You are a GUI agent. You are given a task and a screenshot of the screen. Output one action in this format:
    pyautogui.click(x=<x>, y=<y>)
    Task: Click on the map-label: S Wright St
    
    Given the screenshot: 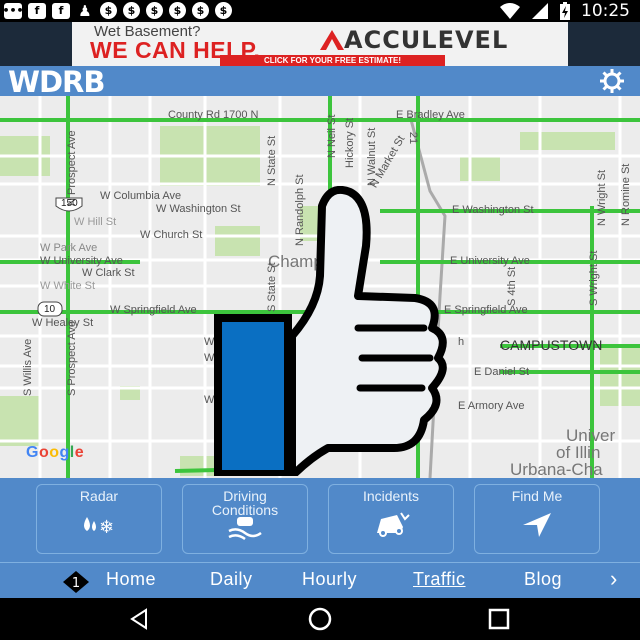 What is the action you would take?
    pyautogui.click(x=594, y=278)
    